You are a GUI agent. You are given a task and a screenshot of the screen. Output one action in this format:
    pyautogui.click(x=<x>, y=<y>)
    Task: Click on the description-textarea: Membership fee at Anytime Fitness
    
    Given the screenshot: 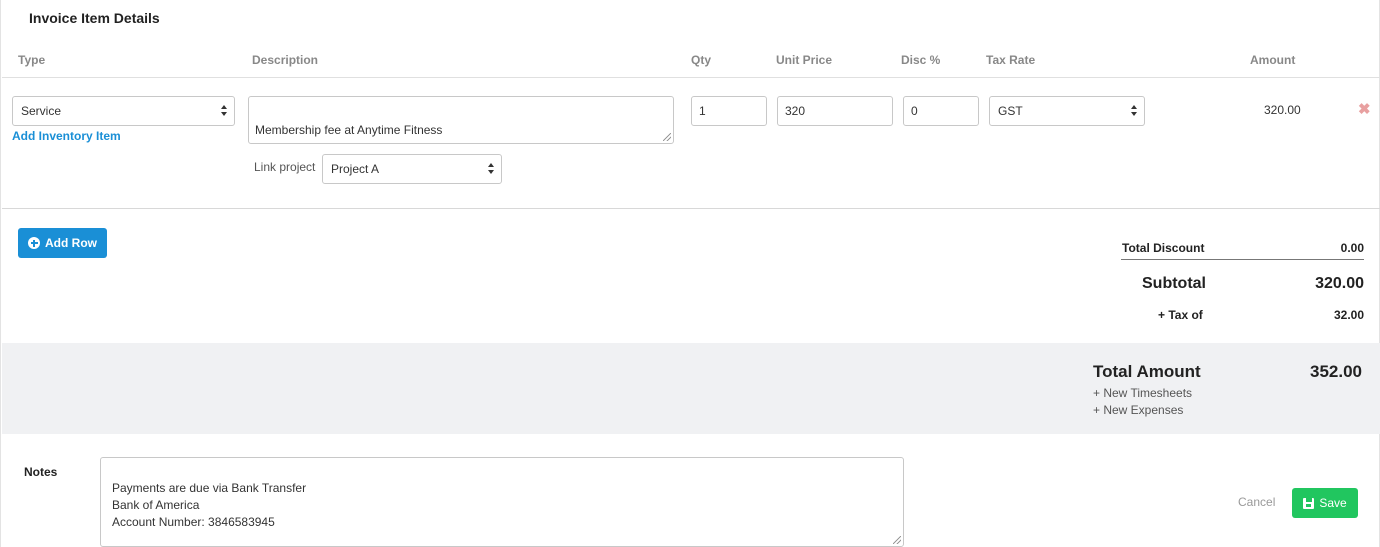 What is the action you would take?
    pyautogui.click(x=461, y=120)
    